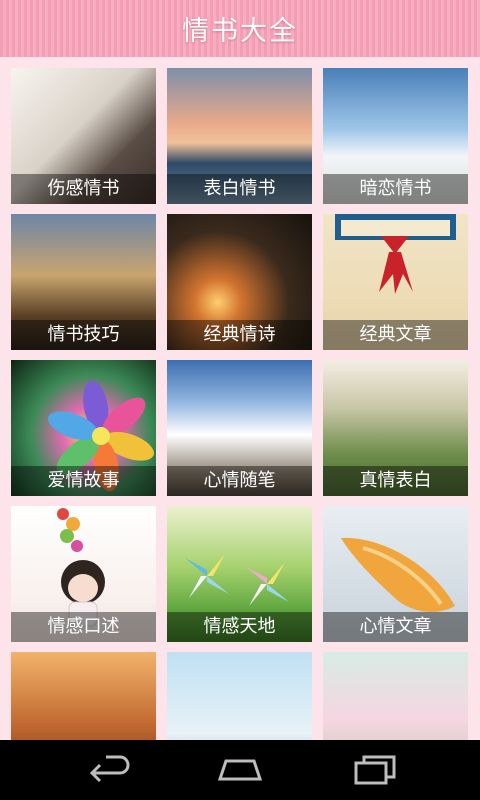 This screenshot has width=480, height=800. What do you see at coordinates (83, 189) in the screenshot?
I see `tile-label: 伤感情书` at bounding box center [83, 189].